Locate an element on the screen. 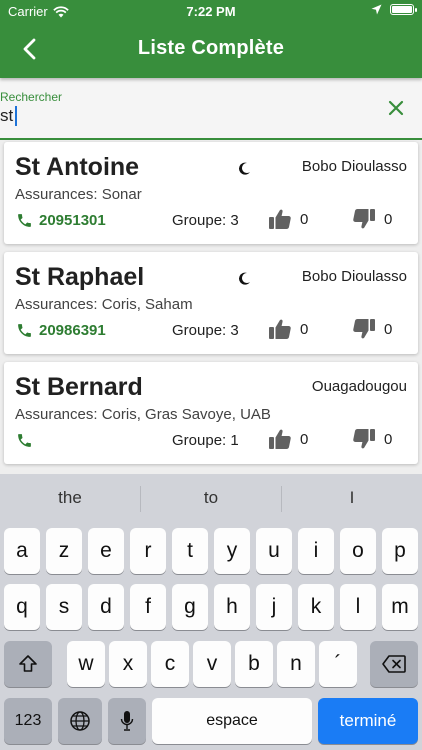  key: z is located at coordinates (64, 551).